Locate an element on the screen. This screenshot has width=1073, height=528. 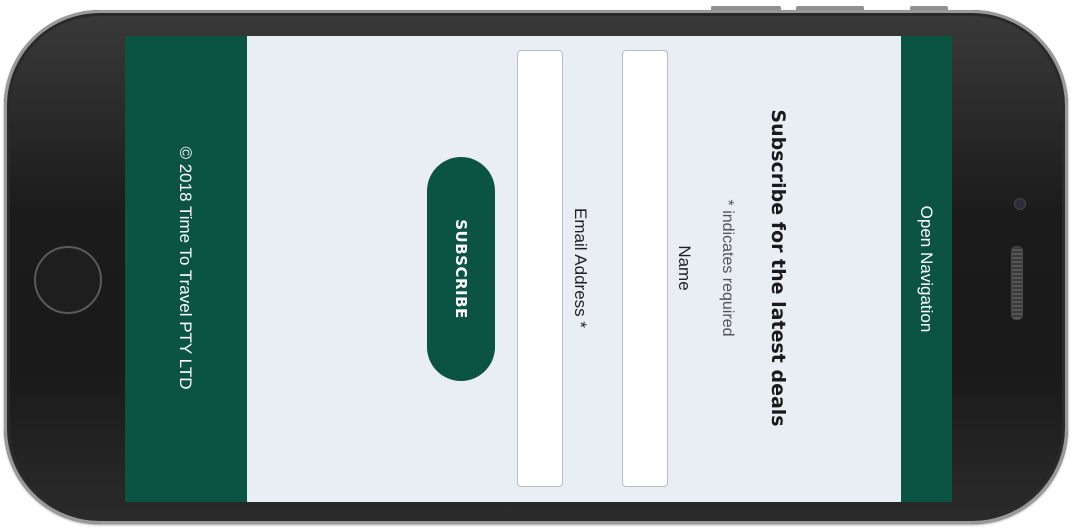
email-input is located at coordinates (540, 268).